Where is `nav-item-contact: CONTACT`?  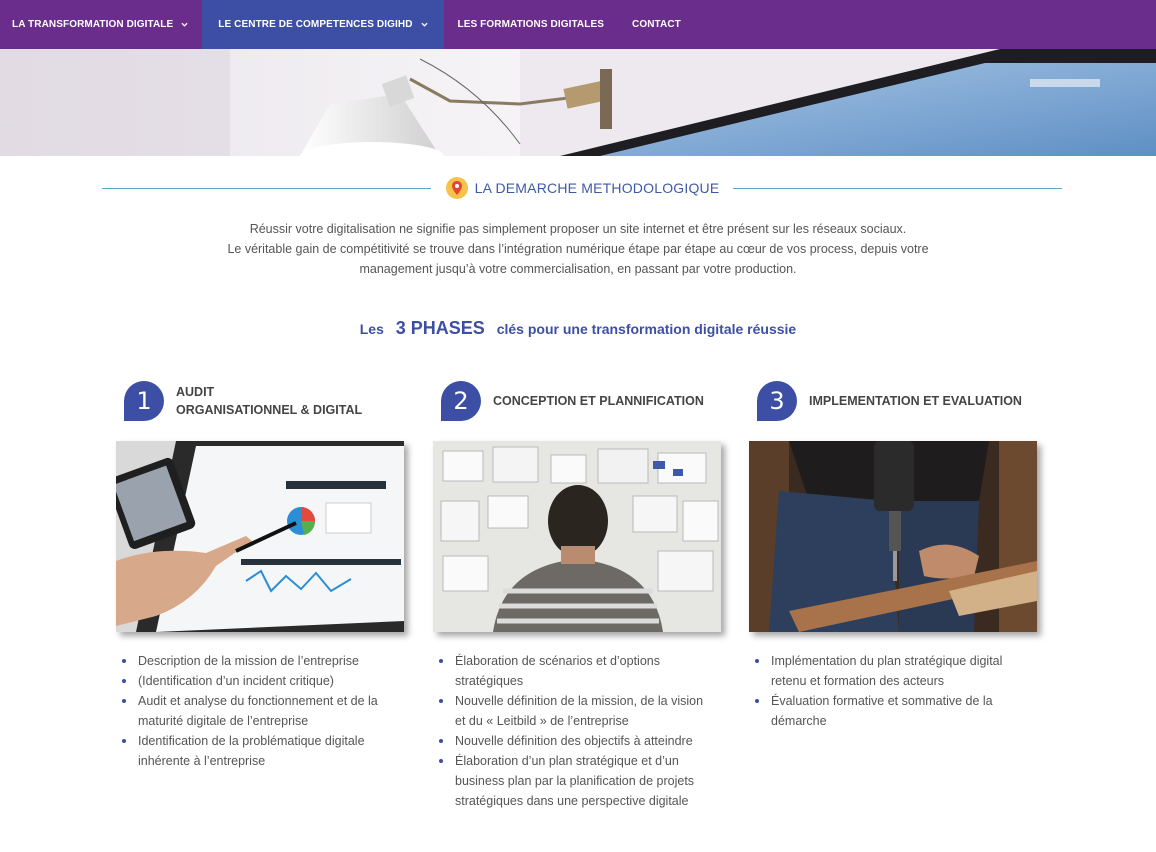 nav-item-contact: CONTACT is located at coordinates (656, 24).